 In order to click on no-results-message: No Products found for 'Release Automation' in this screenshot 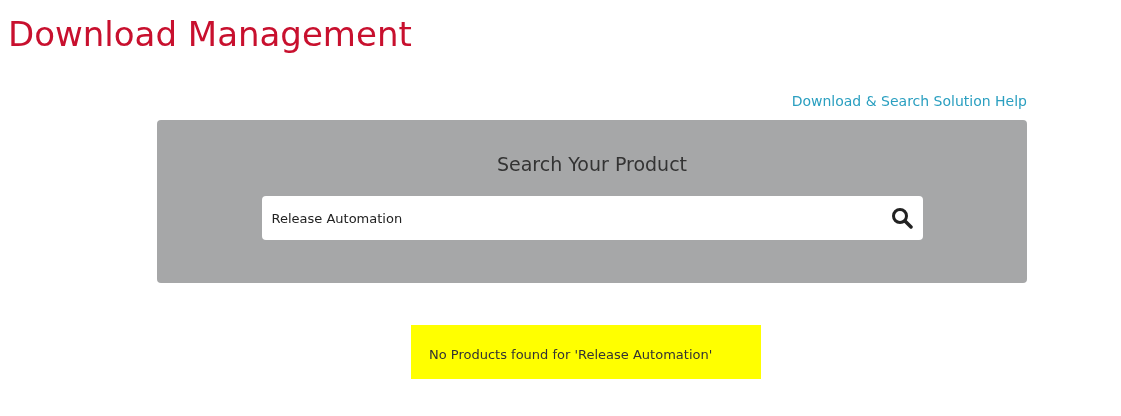, I will do `click(586, 352)`.